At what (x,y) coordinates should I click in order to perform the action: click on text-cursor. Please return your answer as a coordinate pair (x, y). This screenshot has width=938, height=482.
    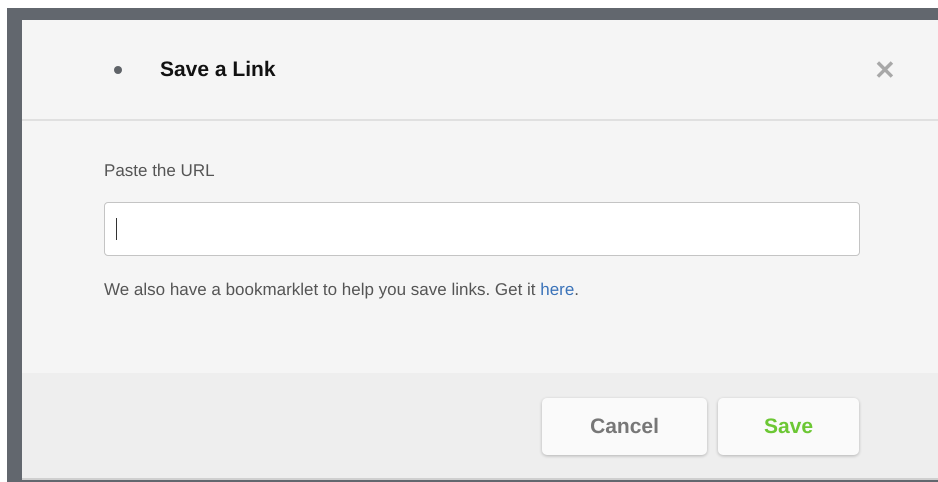
    Looking at the image, I should click on (116, 229).